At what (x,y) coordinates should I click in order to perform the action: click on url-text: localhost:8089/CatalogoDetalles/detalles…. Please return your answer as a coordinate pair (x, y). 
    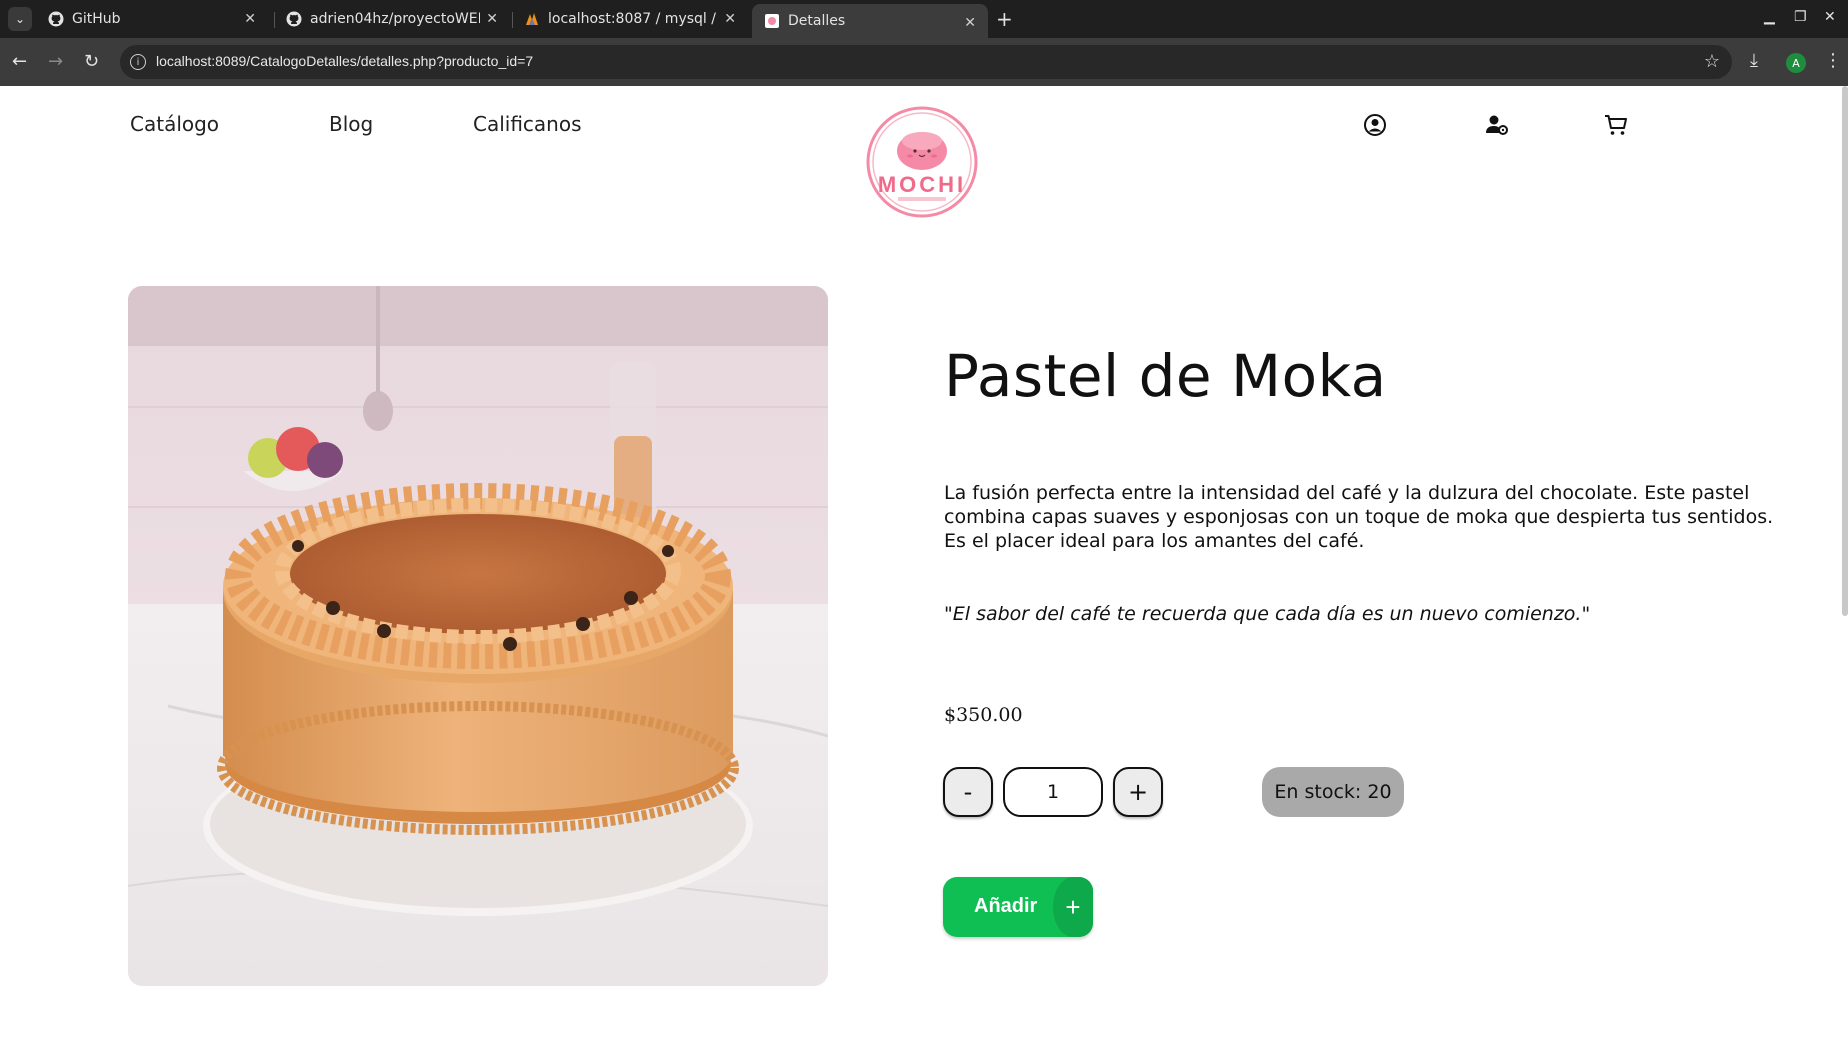
    Looking at the image, I should click on (344, 61).